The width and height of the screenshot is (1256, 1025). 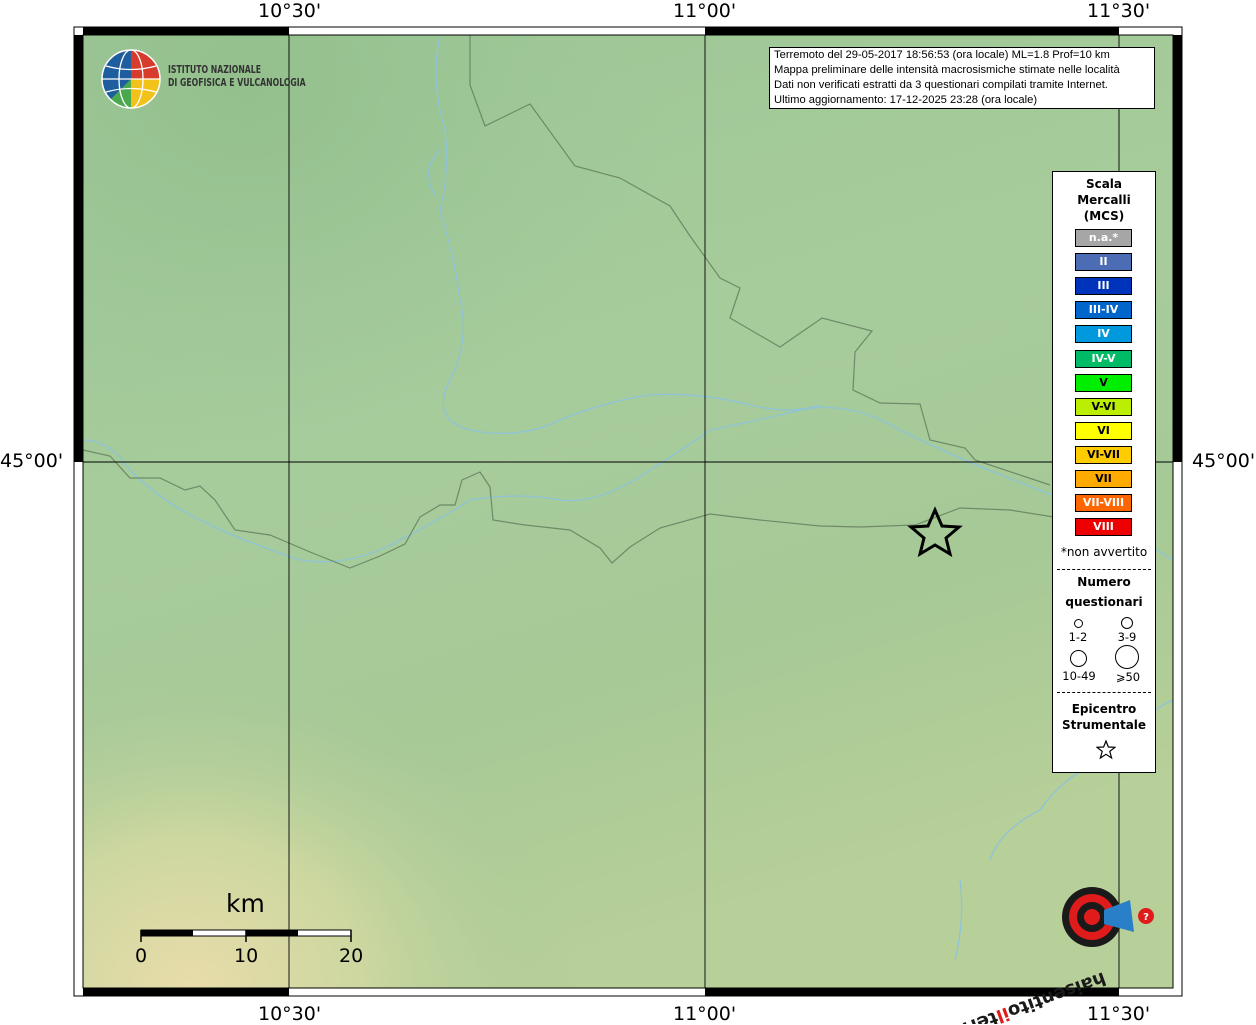 I want to click on epi-title-line1: Epicentro, so click(x=1104, y=709).